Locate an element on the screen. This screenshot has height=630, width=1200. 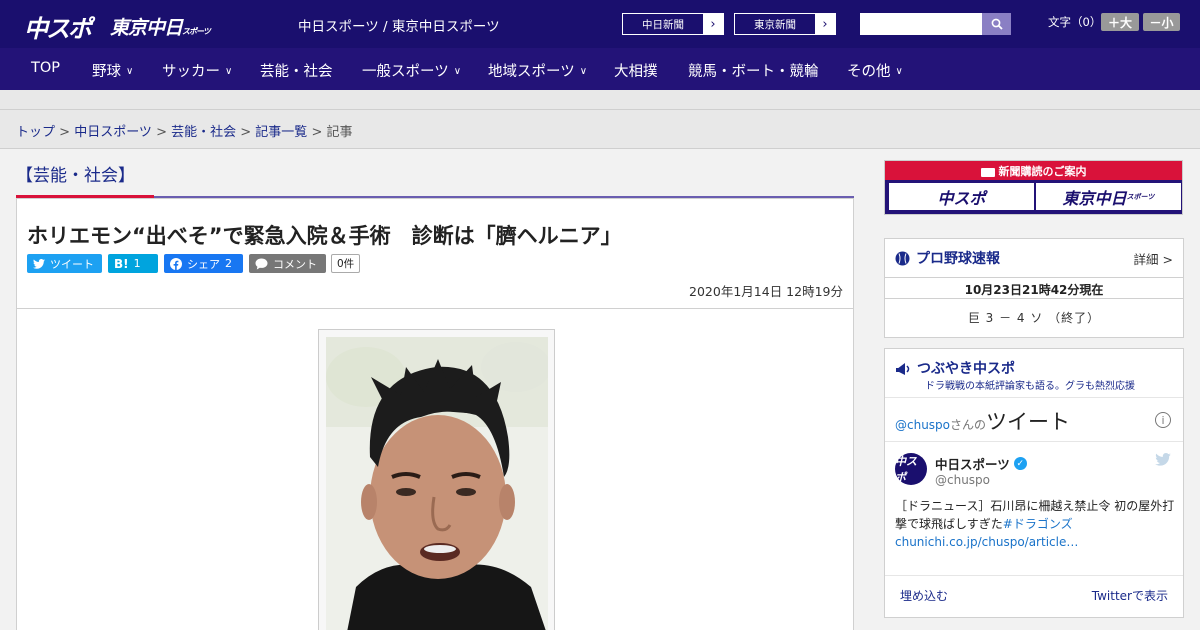
article-photo is located at coordinates (437, 483).